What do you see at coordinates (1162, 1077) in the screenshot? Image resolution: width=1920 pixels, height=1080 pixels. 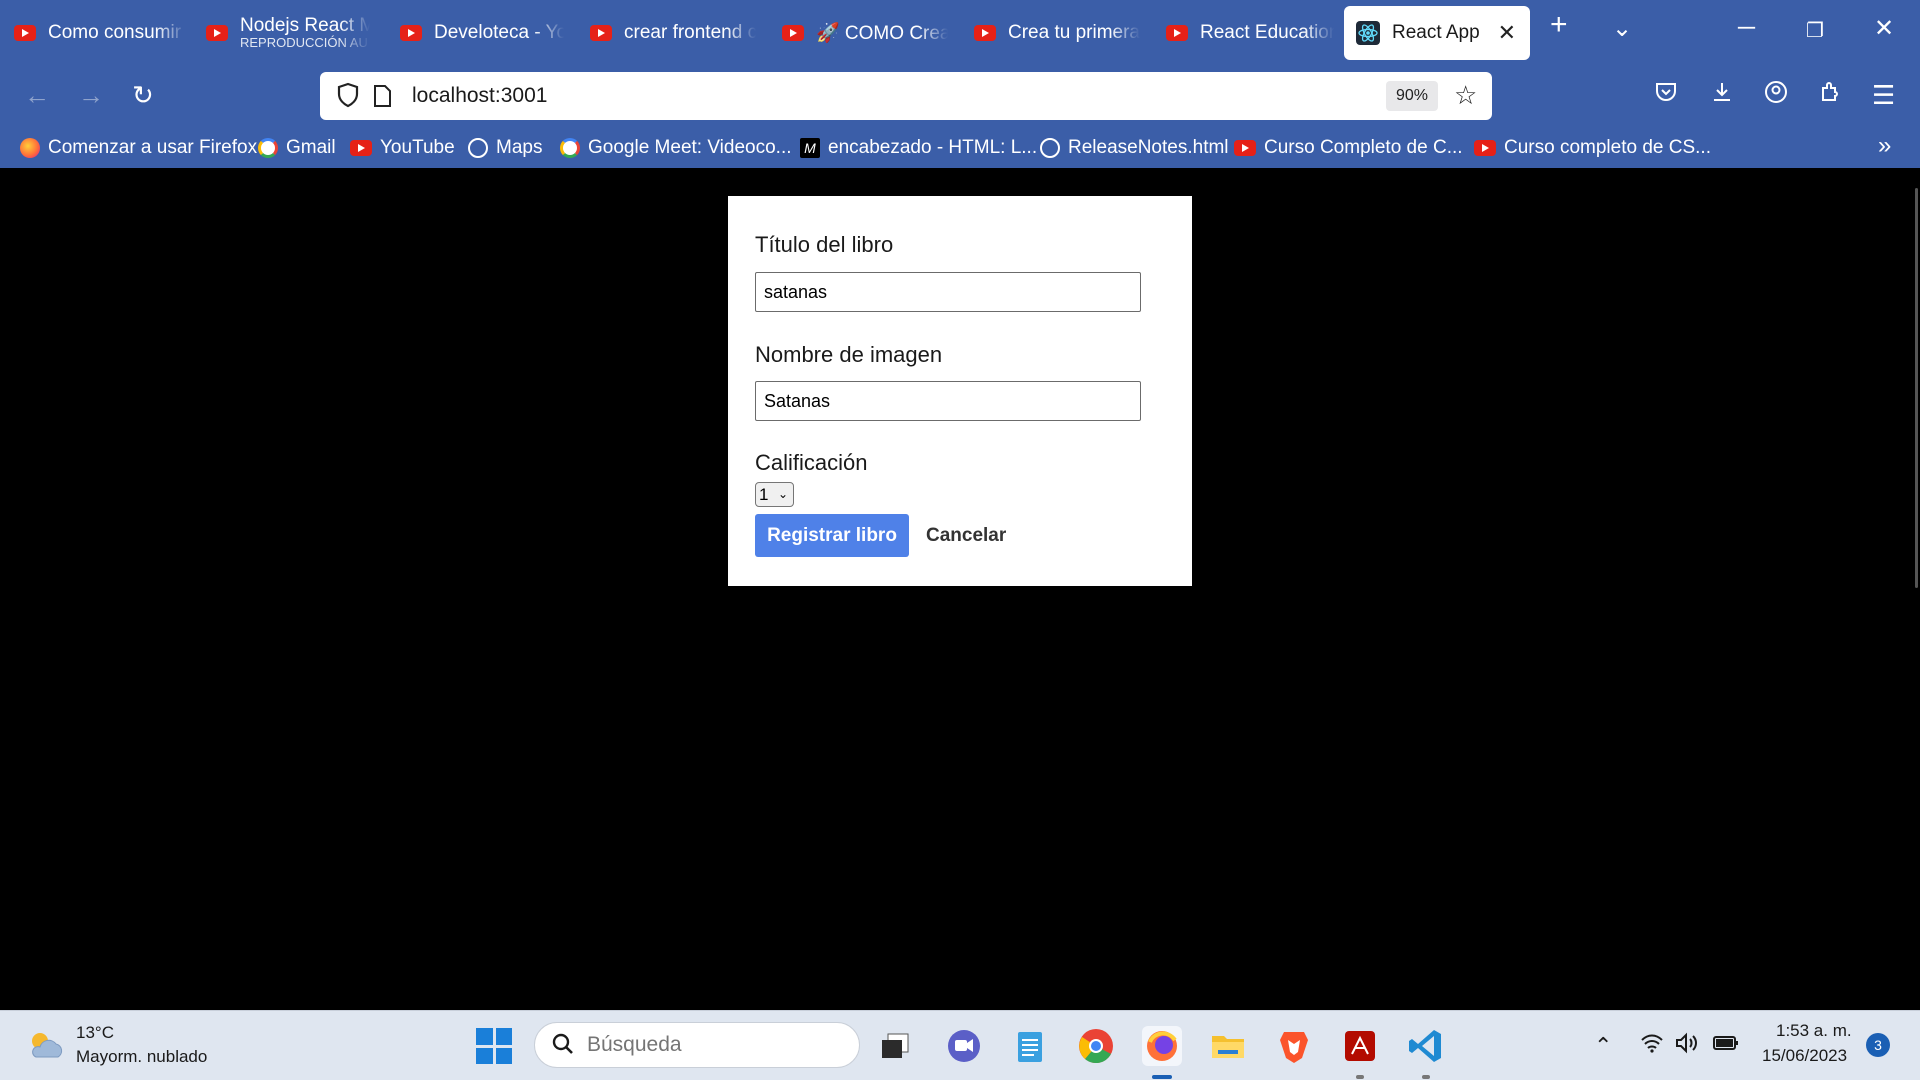 I see `active-app-indicator` at bounding box center [1162, 1077].